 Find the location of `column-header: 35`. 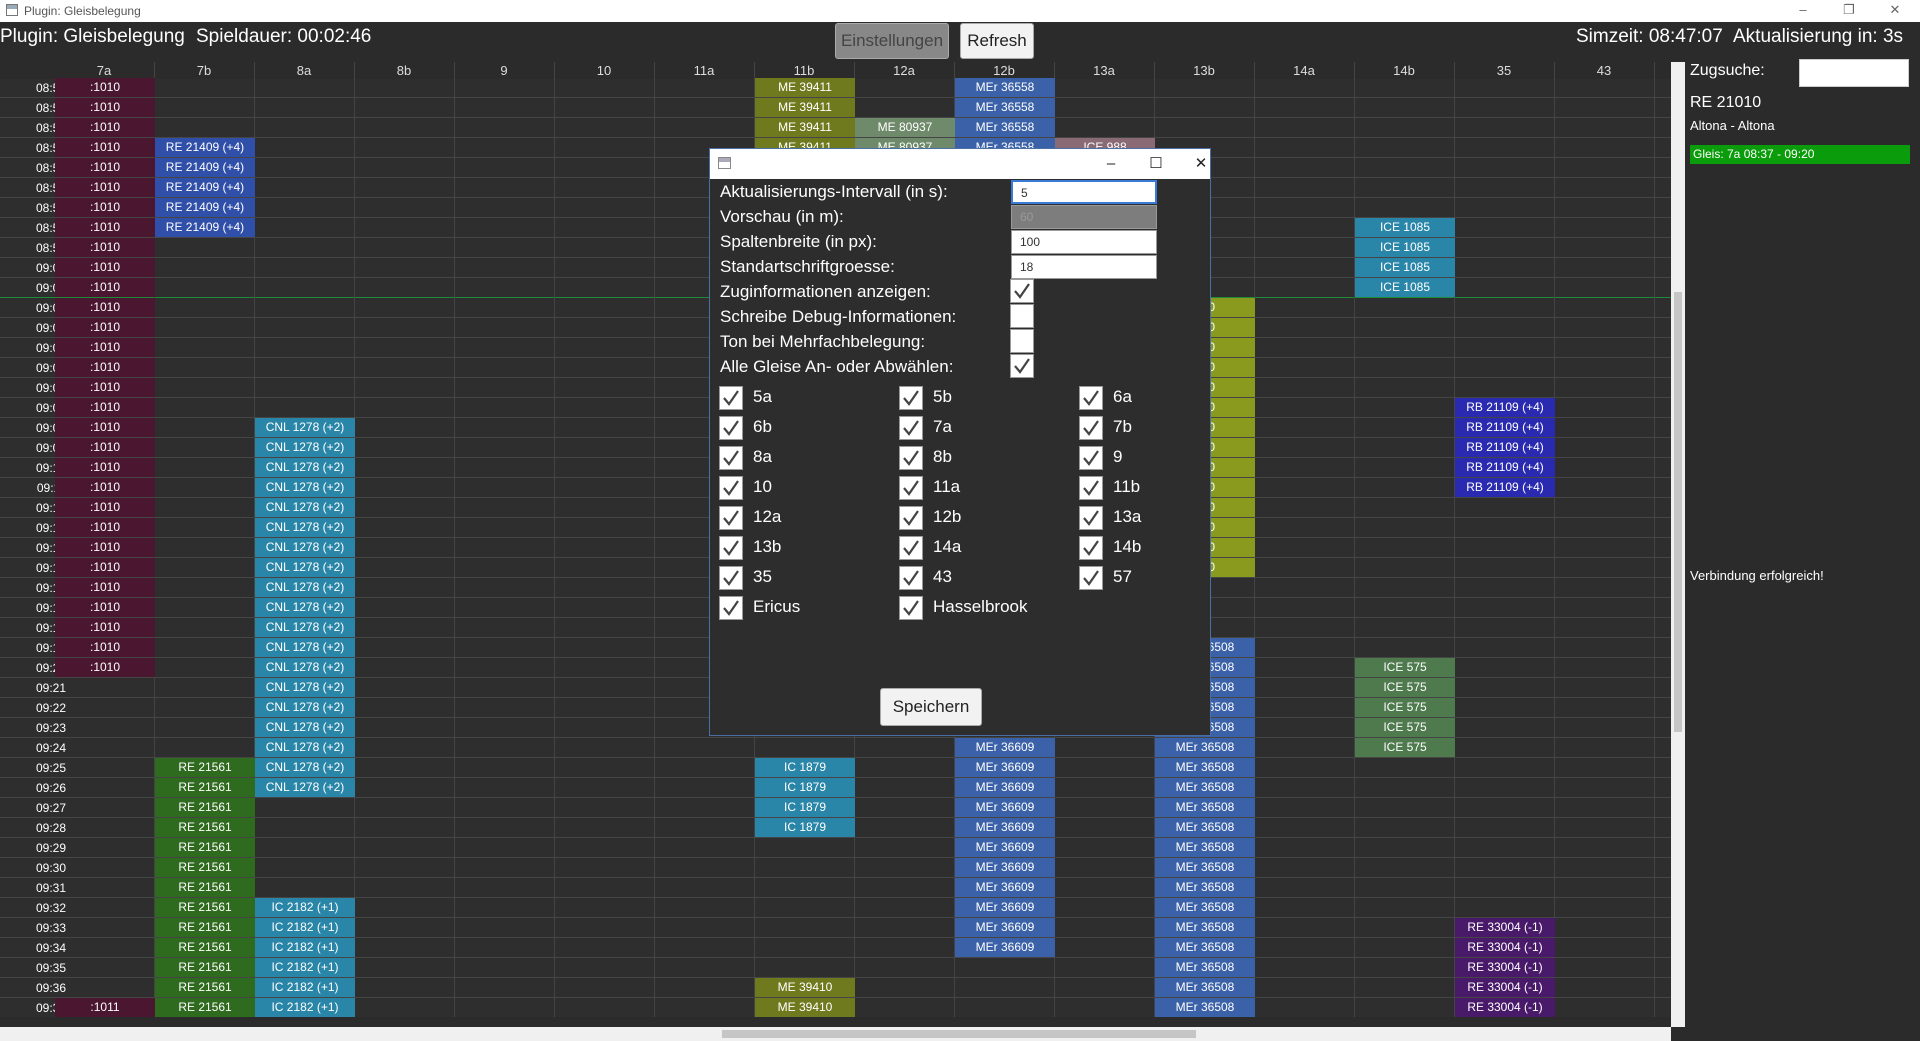

column-header: 35 is located at coordinates (1504, 70).